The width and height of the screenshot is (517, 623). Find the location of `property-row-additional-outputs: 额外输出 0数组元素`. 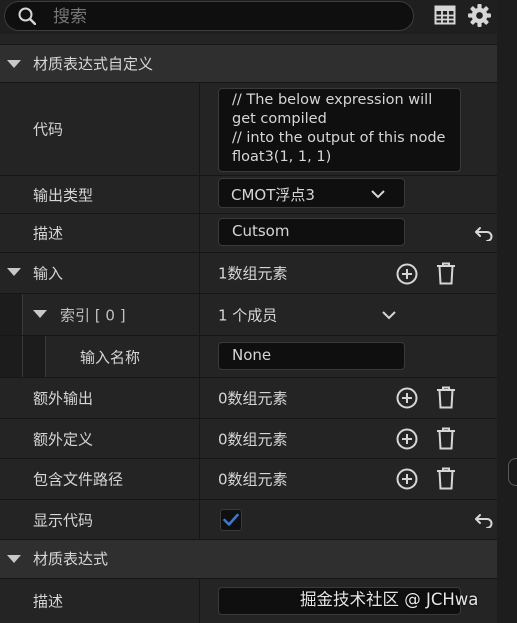

property-row-additional-outputs: 额外输出 0数组元素 is located at coordinates (248, 397).